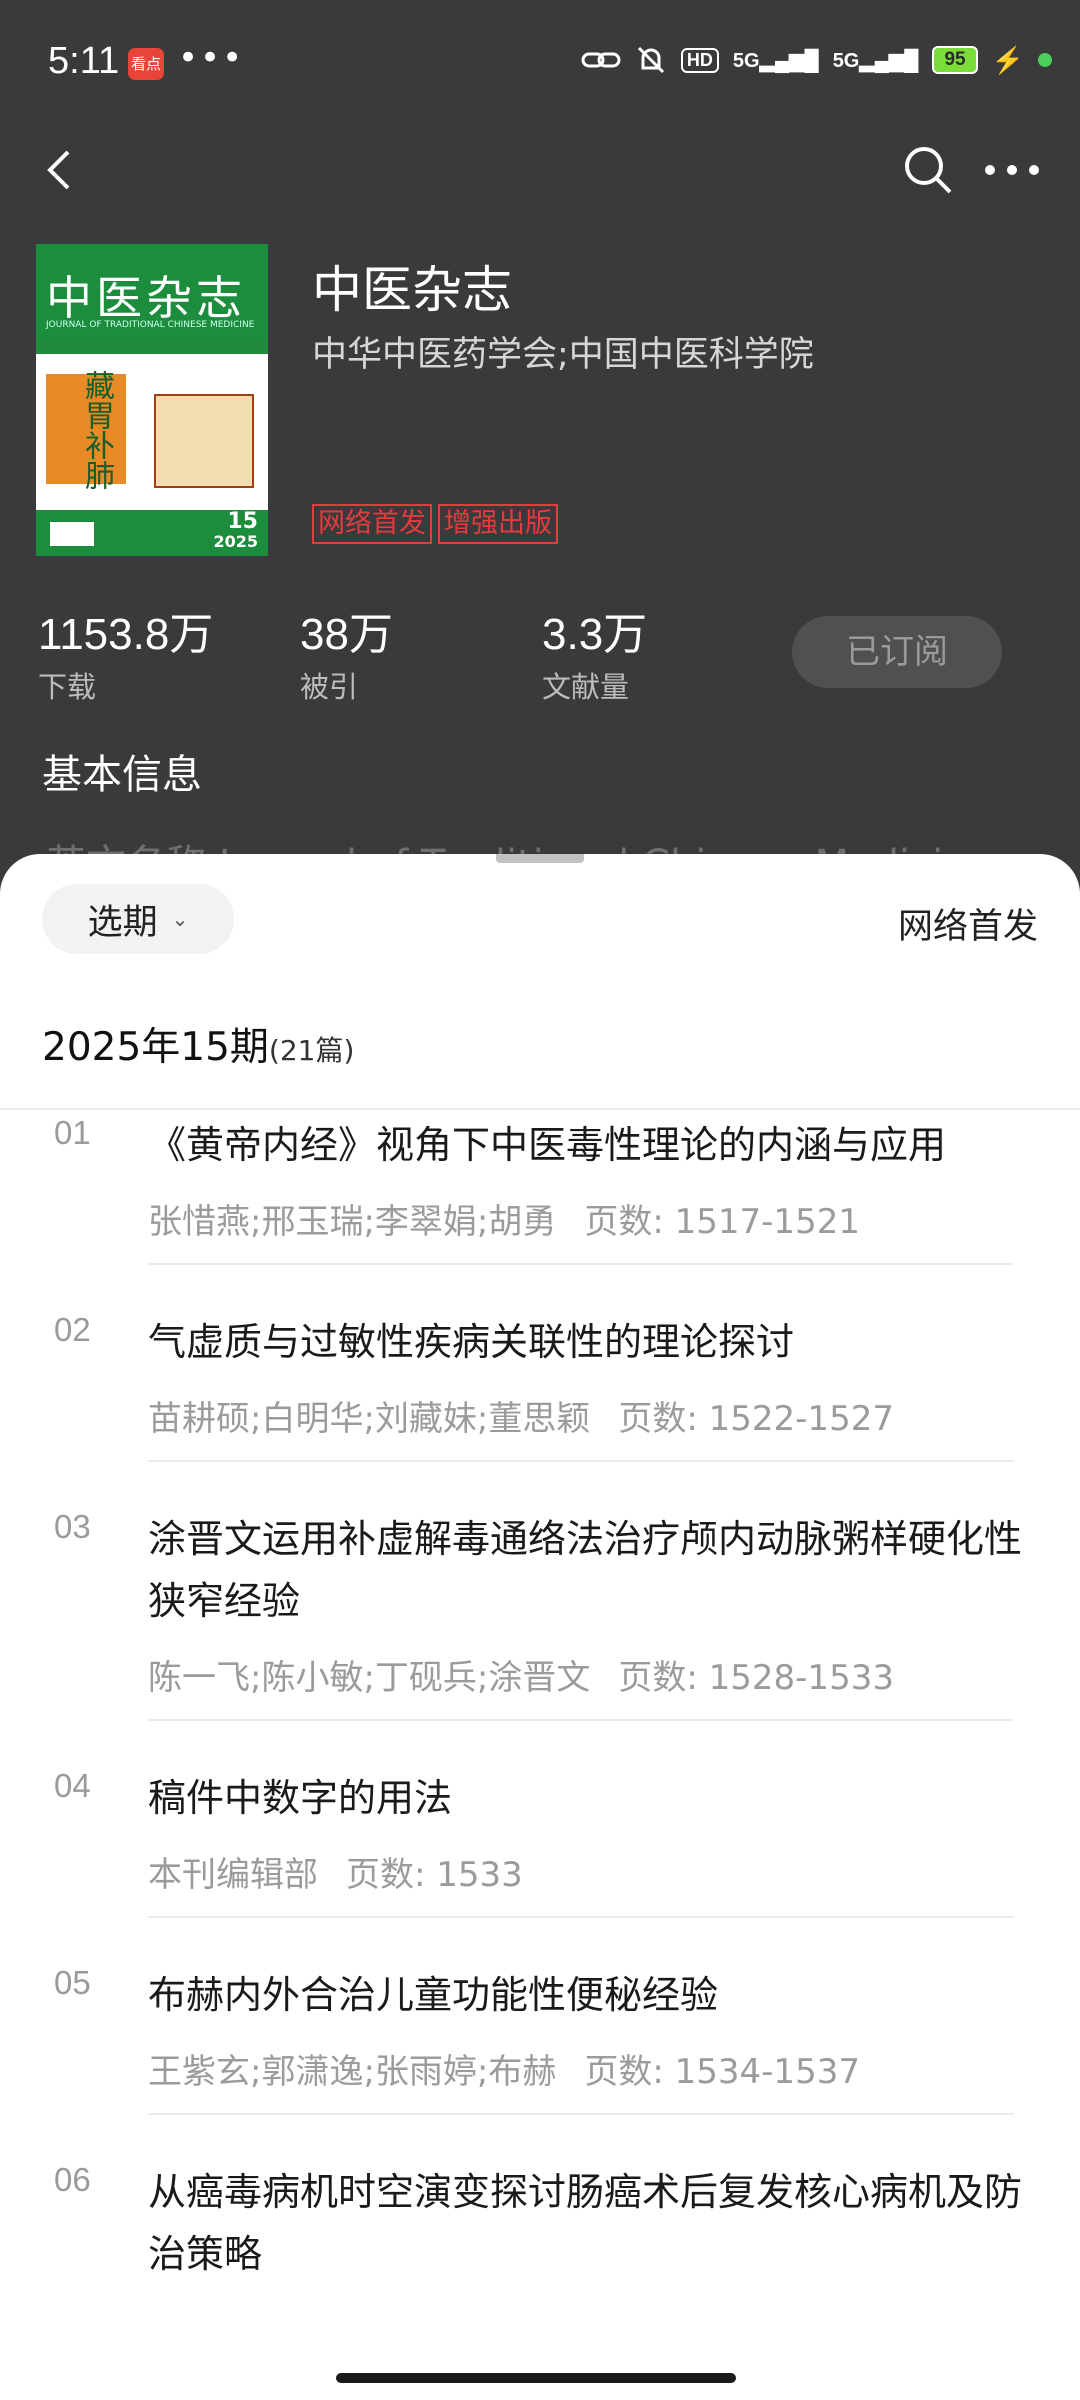  What do you see at coordinates (521, 1678) in the screenshot?
I see `article-meta: 陈一飞;陈小敏;丁砚兵;涂晋文 页数: 1528-1533` at bounding box center [521, 1678].